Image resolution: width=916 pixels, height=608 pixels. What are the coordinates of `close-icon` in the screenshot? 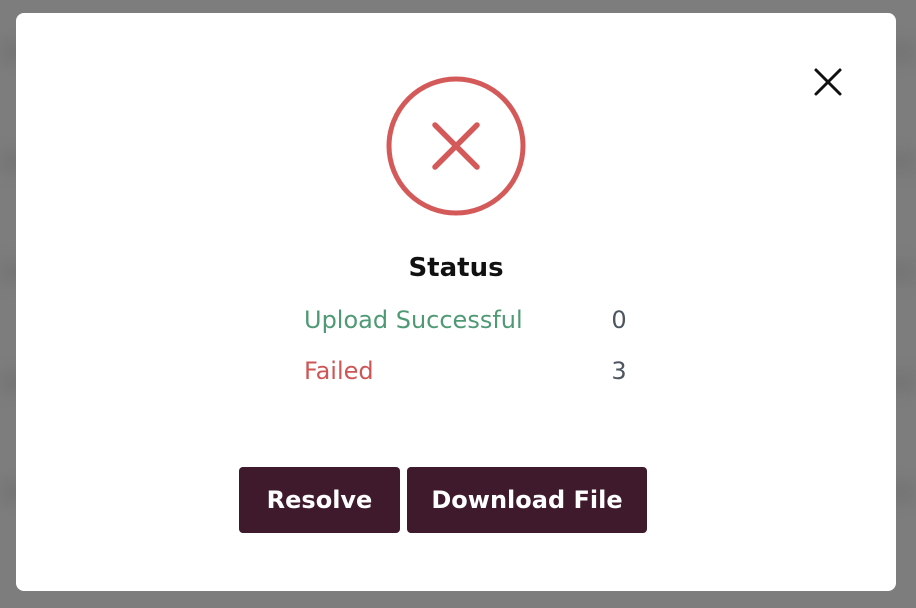 It's located at (828, 82).